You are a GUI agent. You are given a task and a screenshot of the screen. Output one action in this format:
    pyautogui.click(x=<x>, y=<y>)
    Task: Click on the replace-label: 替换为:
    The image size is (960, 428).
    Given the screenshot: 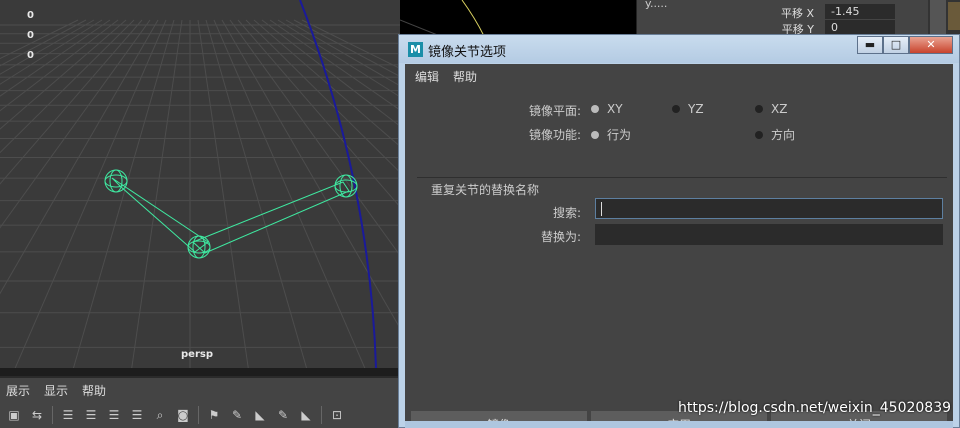 What is the action you would take?
    pyautogui.click(x=560, y=237)
    